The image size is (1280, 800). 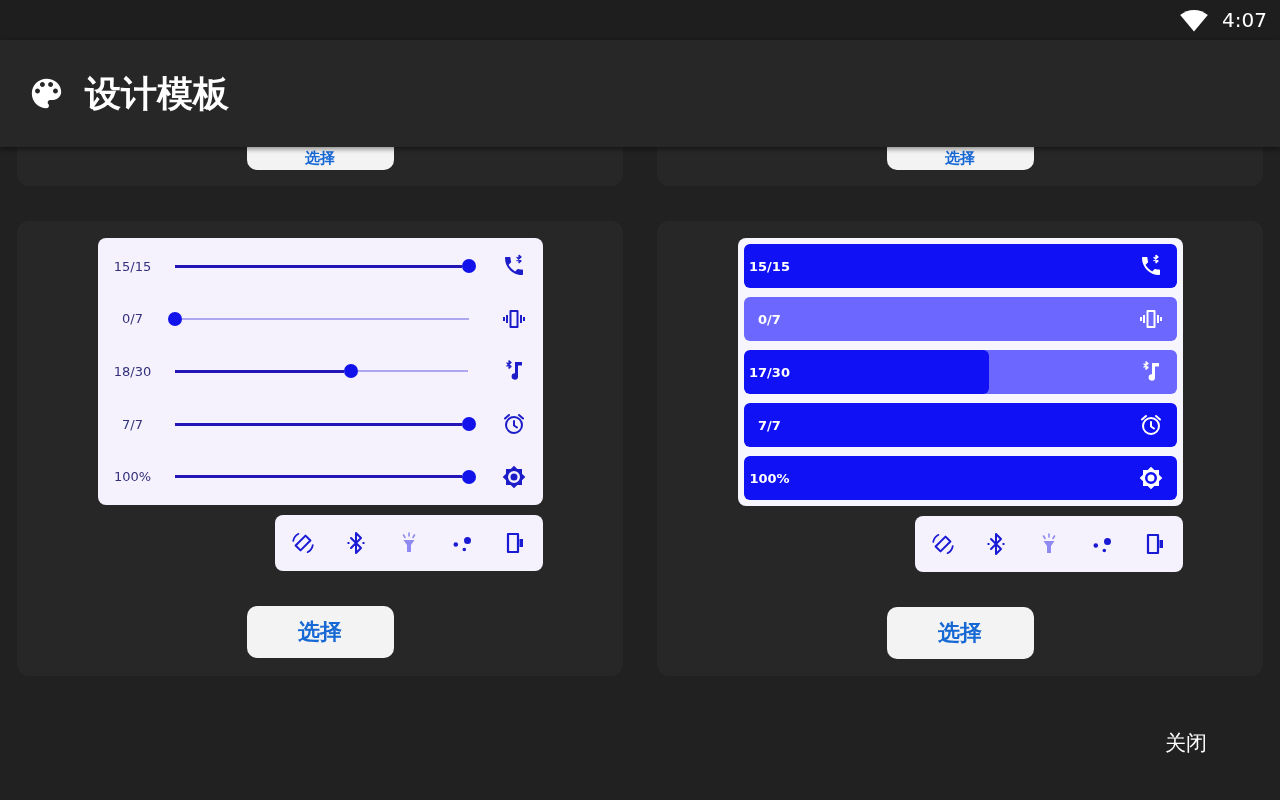 What do you see at coordinates (1244, 20) in the screenshot?
I see `clock-time: 4:07` at bounding box center [1244, 20].